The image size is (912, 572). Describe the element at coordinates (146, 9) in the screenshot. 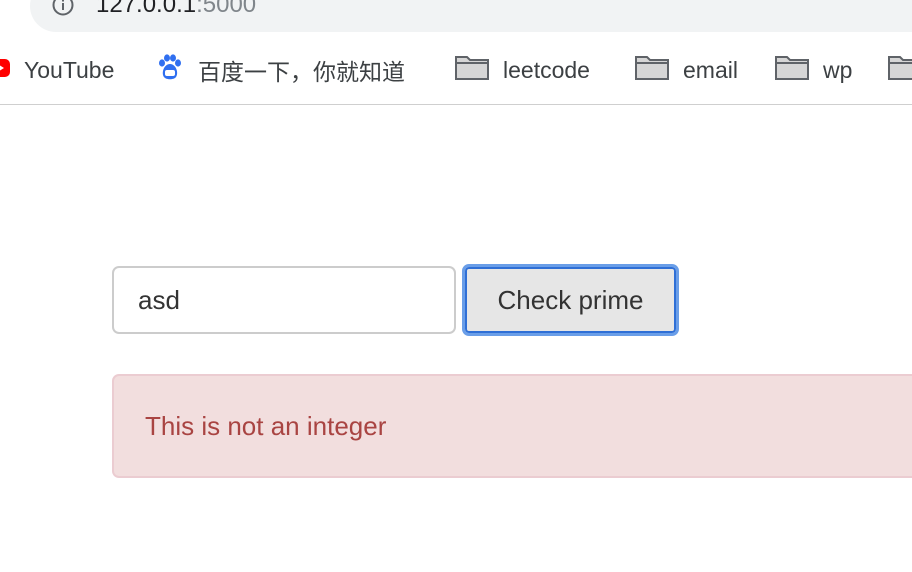

I see `url-host: 127.0.0.1` at that location.